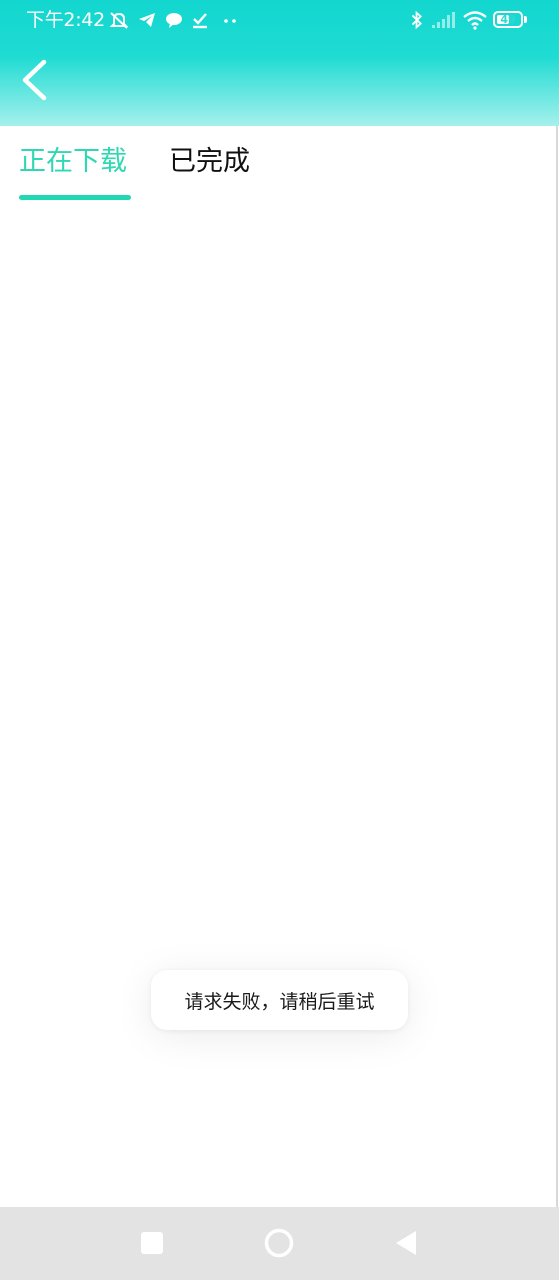  I want to click on back-button, so click(34, 80).